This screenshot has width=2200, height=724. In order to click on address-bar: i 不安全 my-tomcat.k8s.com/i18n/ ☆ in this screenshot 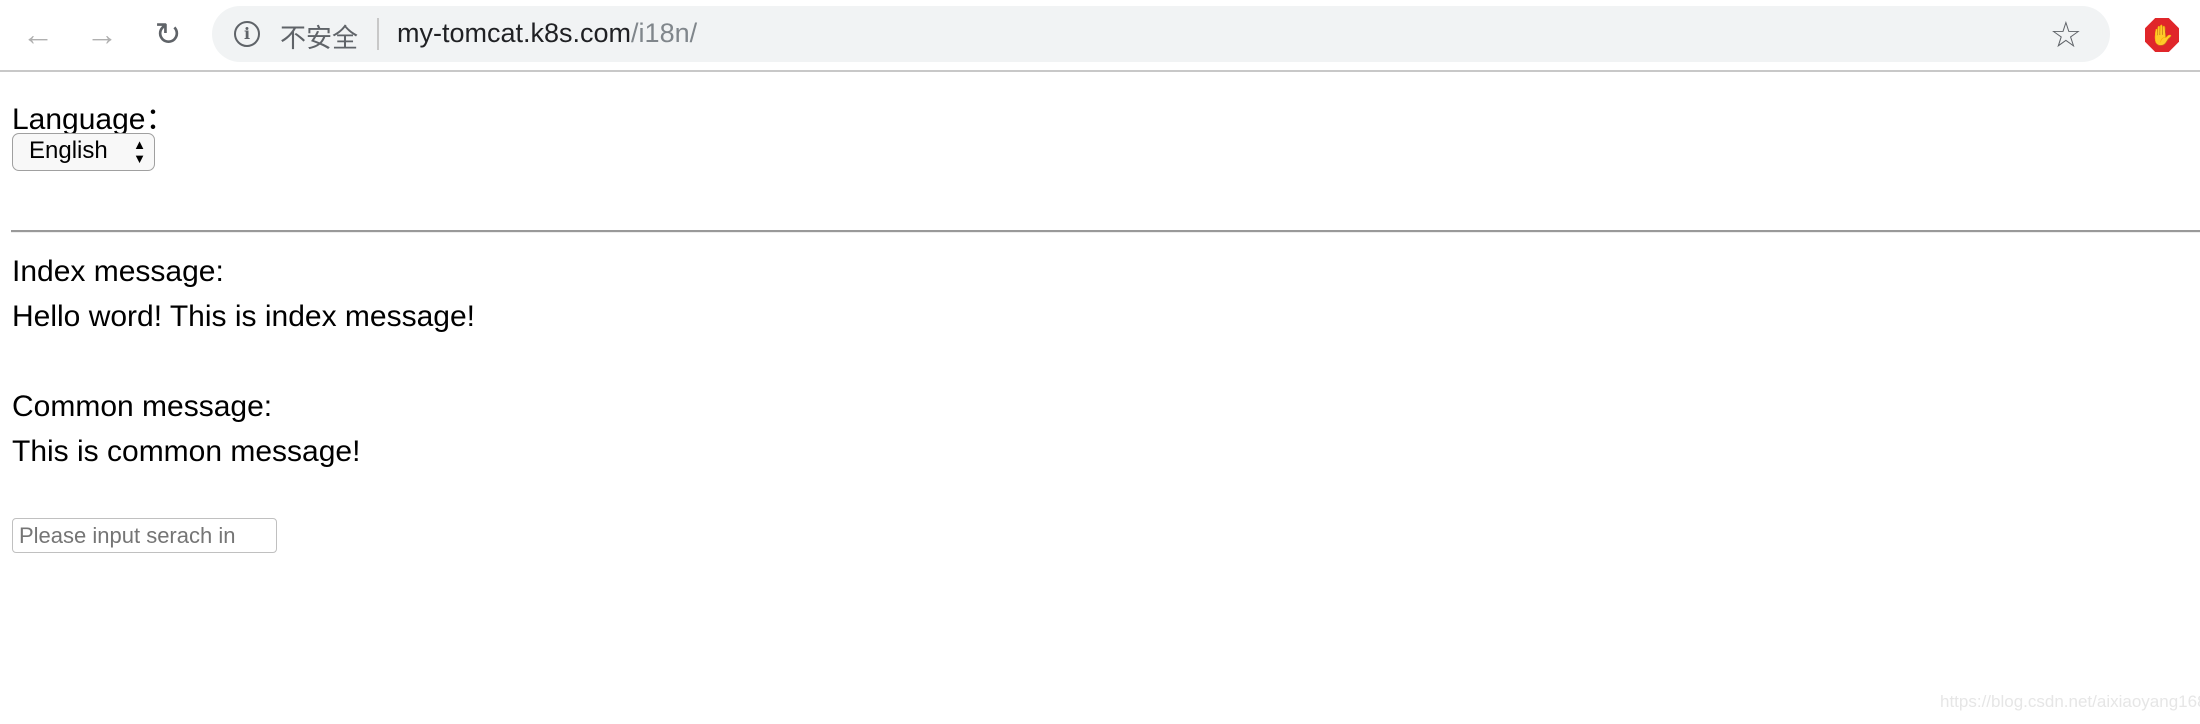, I will do `click(1161, 34)`.